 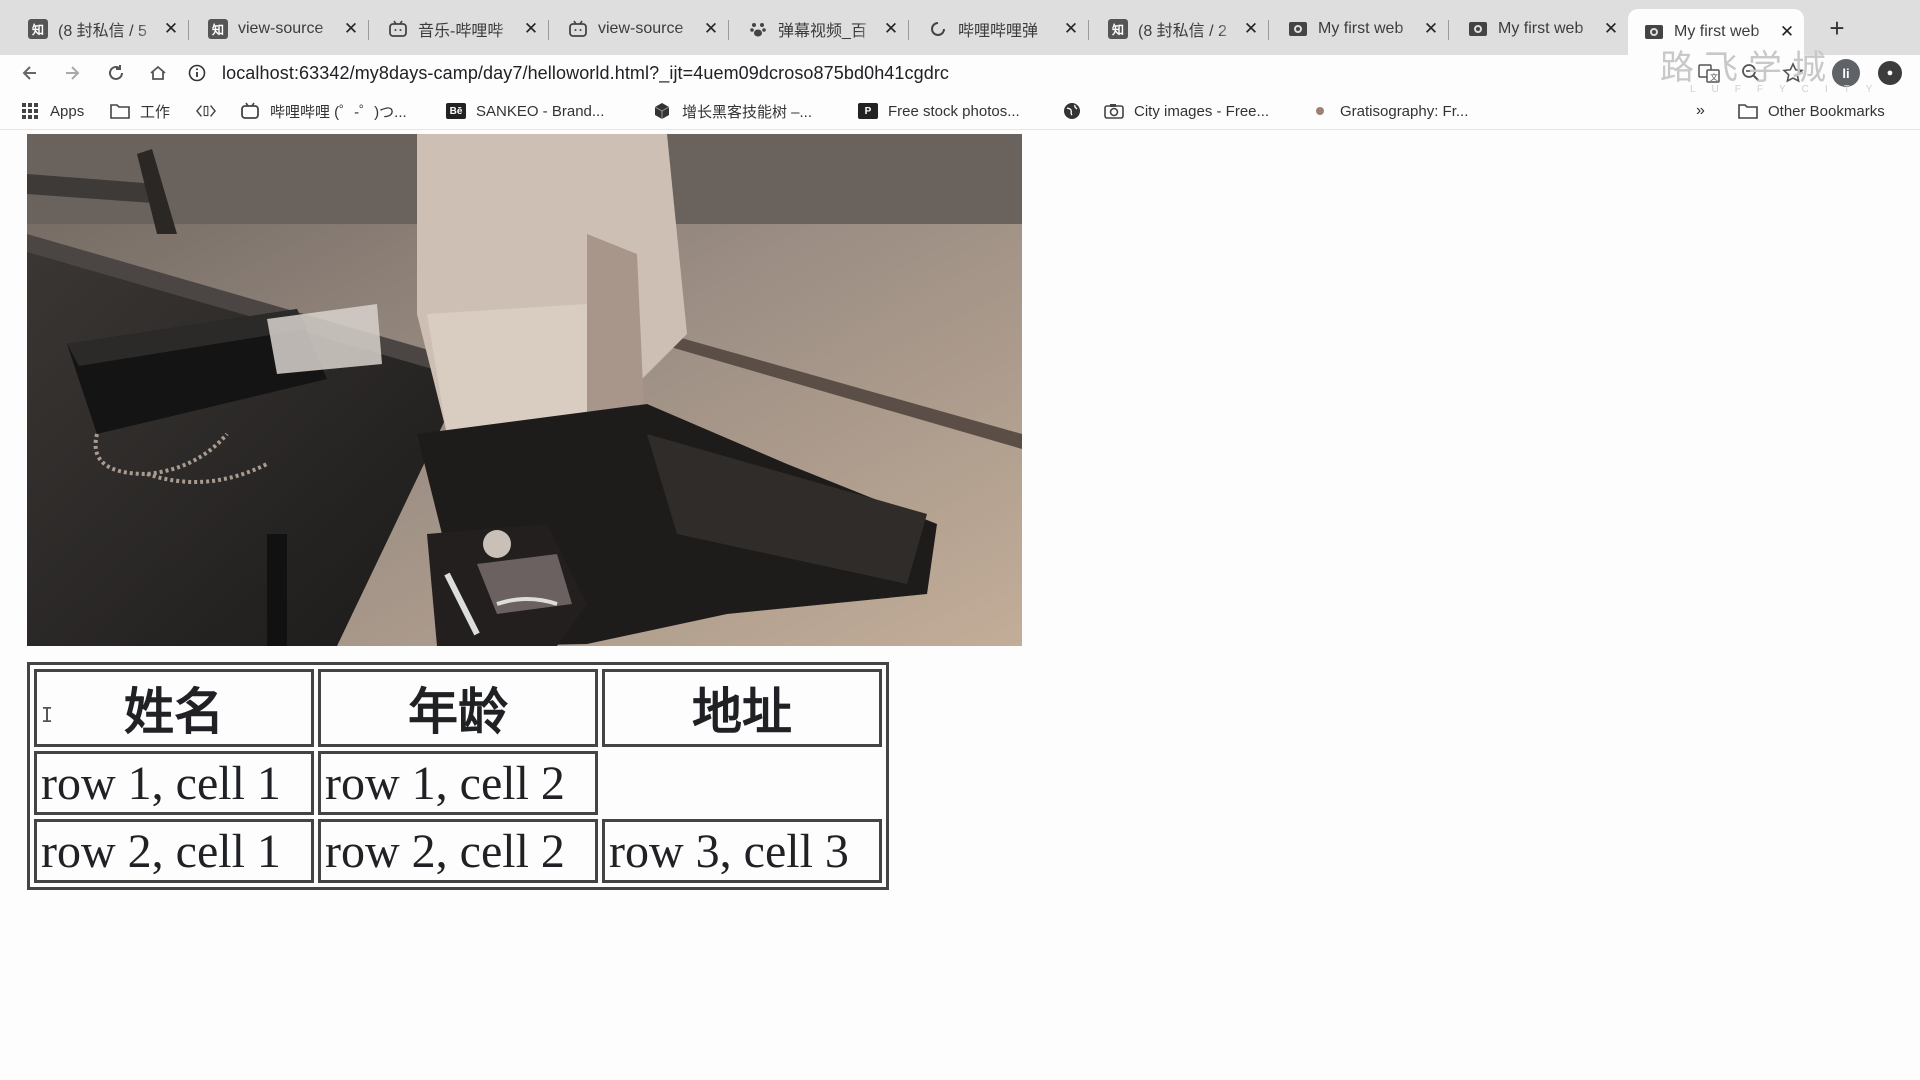 What do you see at coordinates (742, 783) in the screenshot?
I see `table-cell-empty` at bounding box center [742, 783].